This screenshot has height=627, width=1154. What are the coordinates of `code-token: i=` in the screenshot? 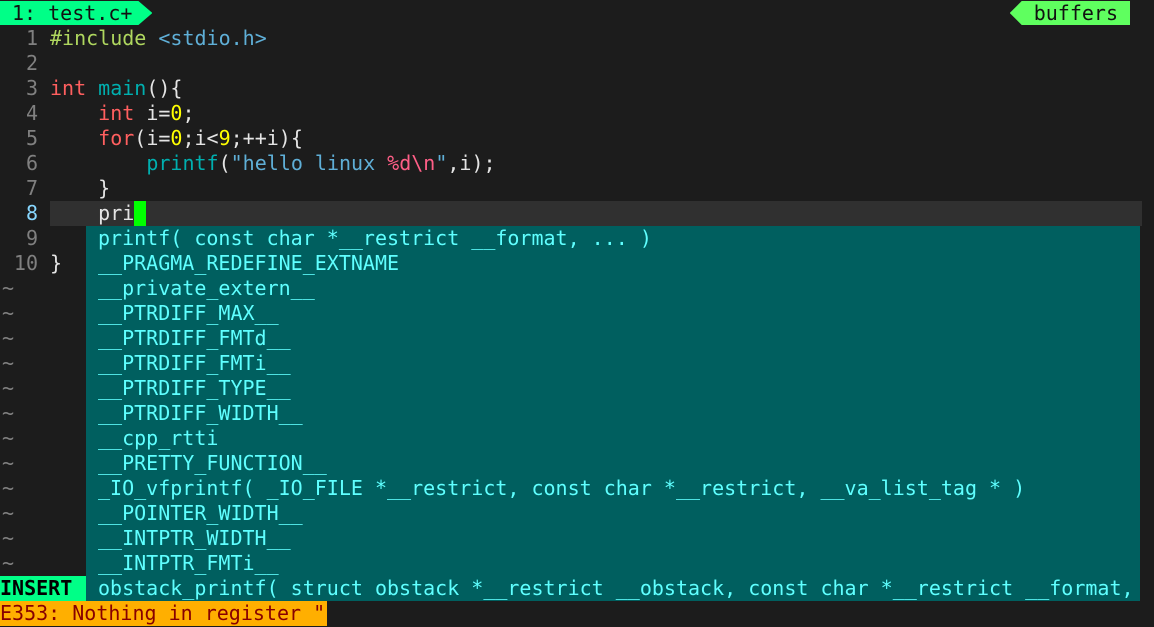 It's located at (152, 113).